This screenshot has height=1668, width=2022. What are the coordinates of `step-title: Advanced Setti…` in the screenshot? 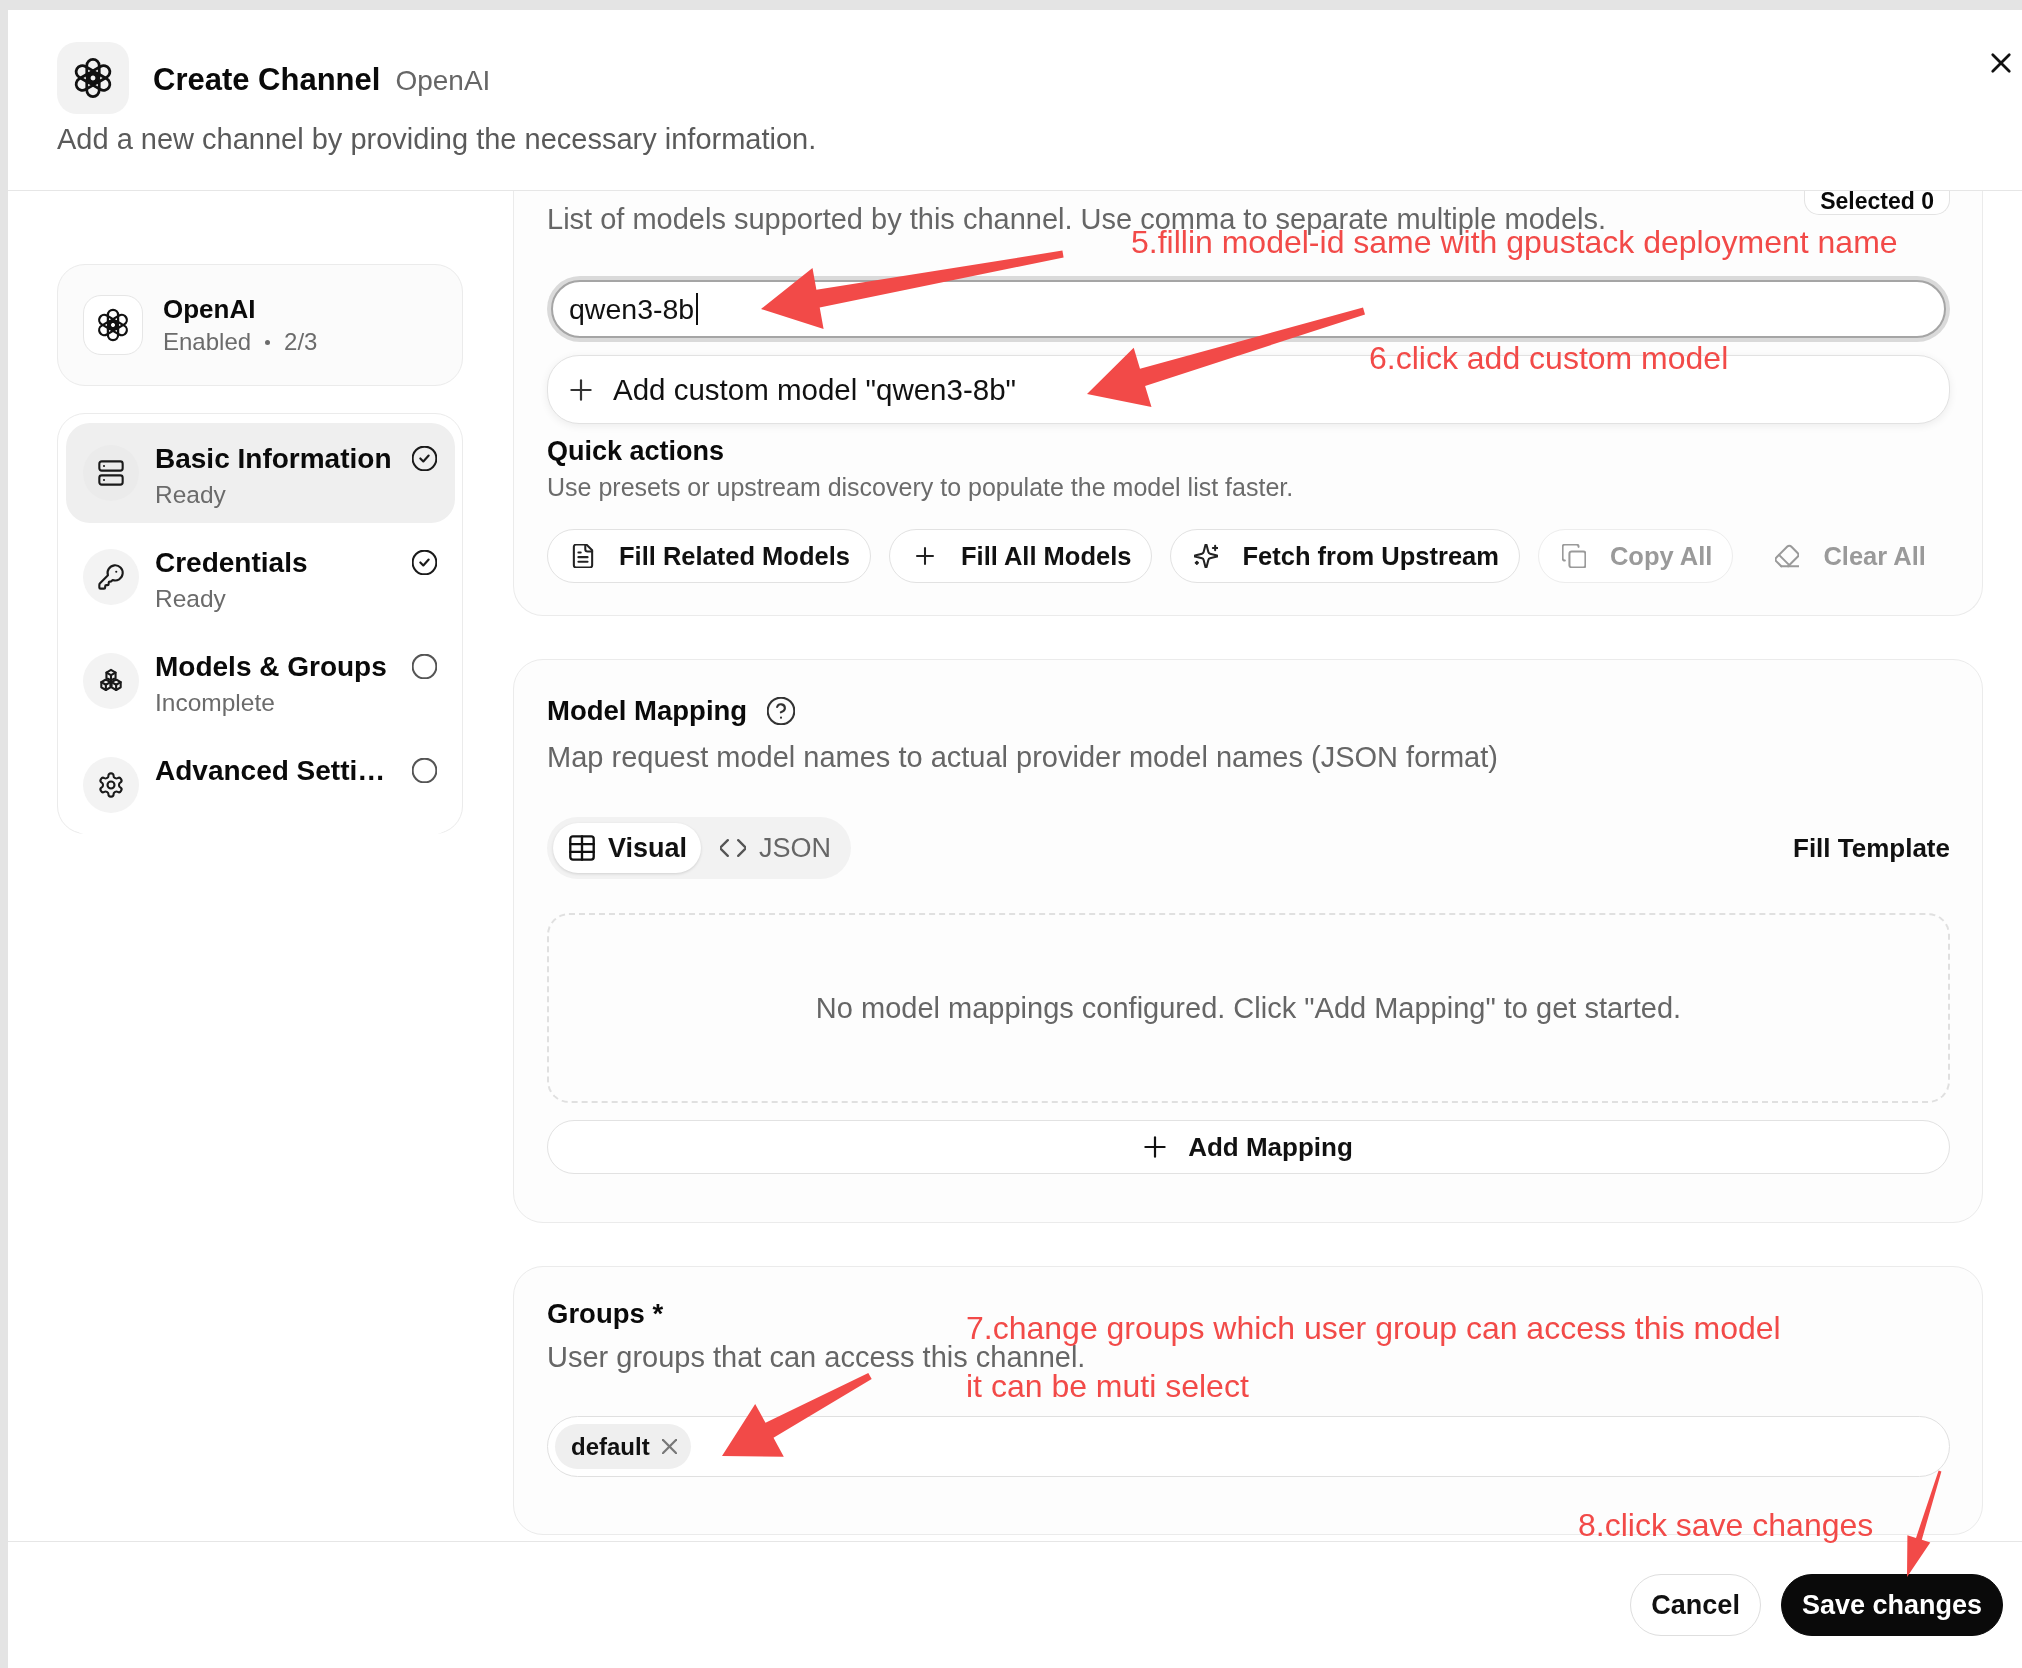 It's located at (271, 771).